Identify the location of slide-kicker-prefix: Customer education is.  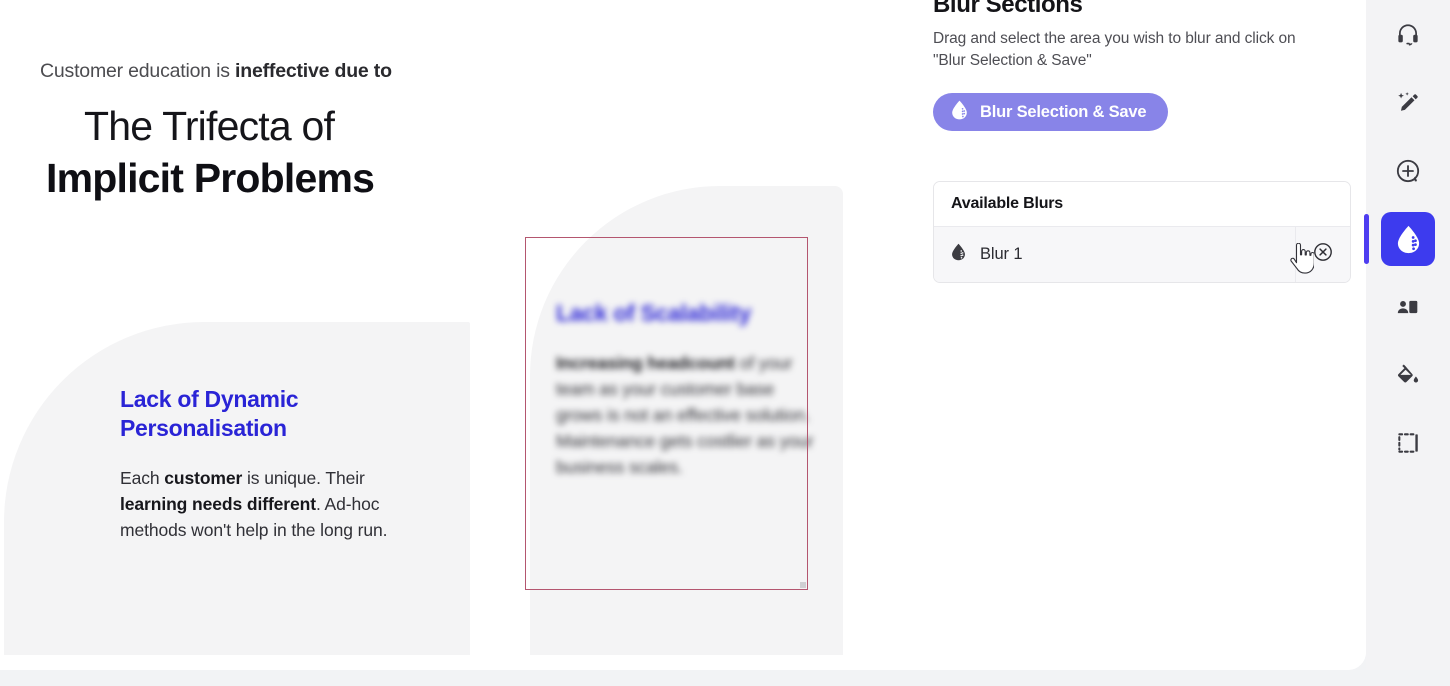
(138, 71).